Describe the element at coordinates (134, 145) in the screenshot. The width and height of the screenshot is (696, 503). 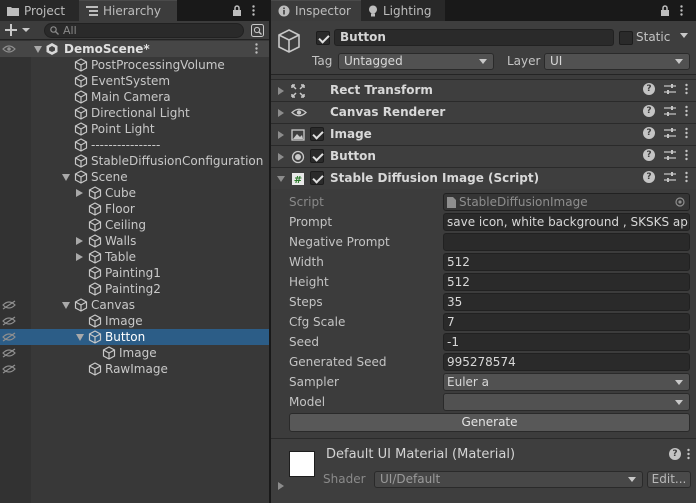
I see `tree-item: ----------------` at that location.